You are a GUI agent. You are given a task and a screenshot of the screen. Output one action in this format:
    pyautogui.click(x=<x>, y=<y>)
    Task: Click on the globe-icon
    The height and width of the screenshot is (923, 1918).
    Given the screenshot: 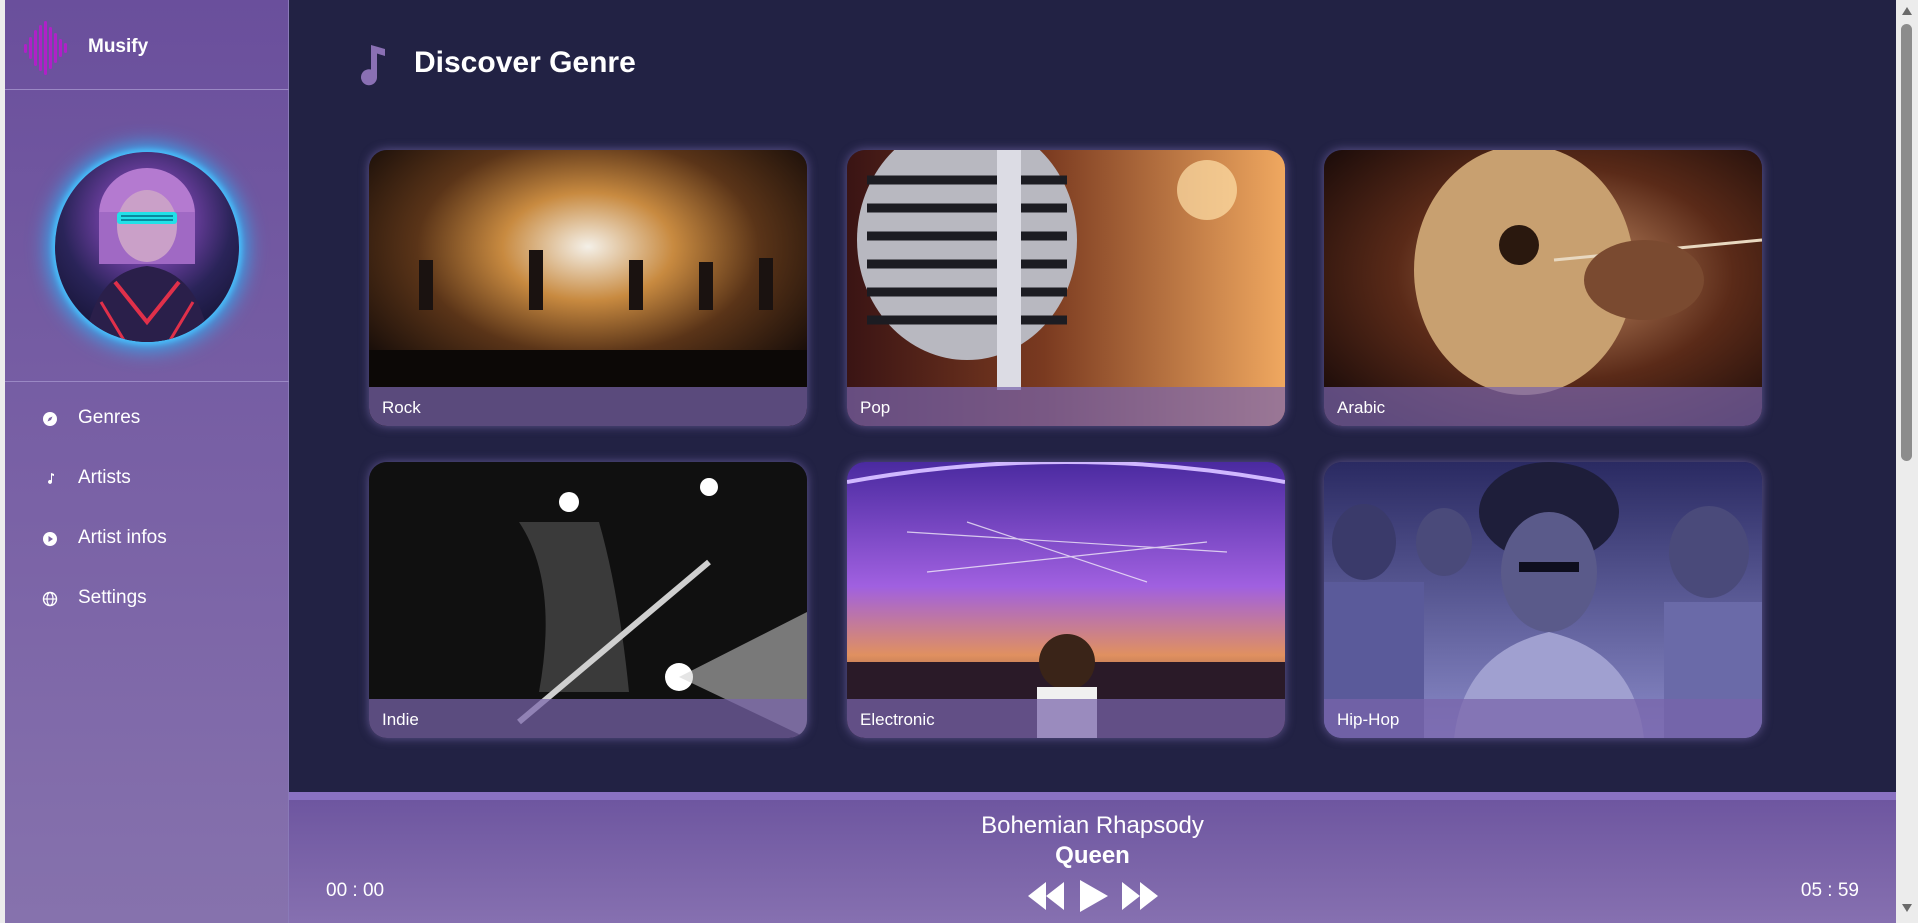 What is the action you would take?
    pyautogui.click(x=50, y=599)
    